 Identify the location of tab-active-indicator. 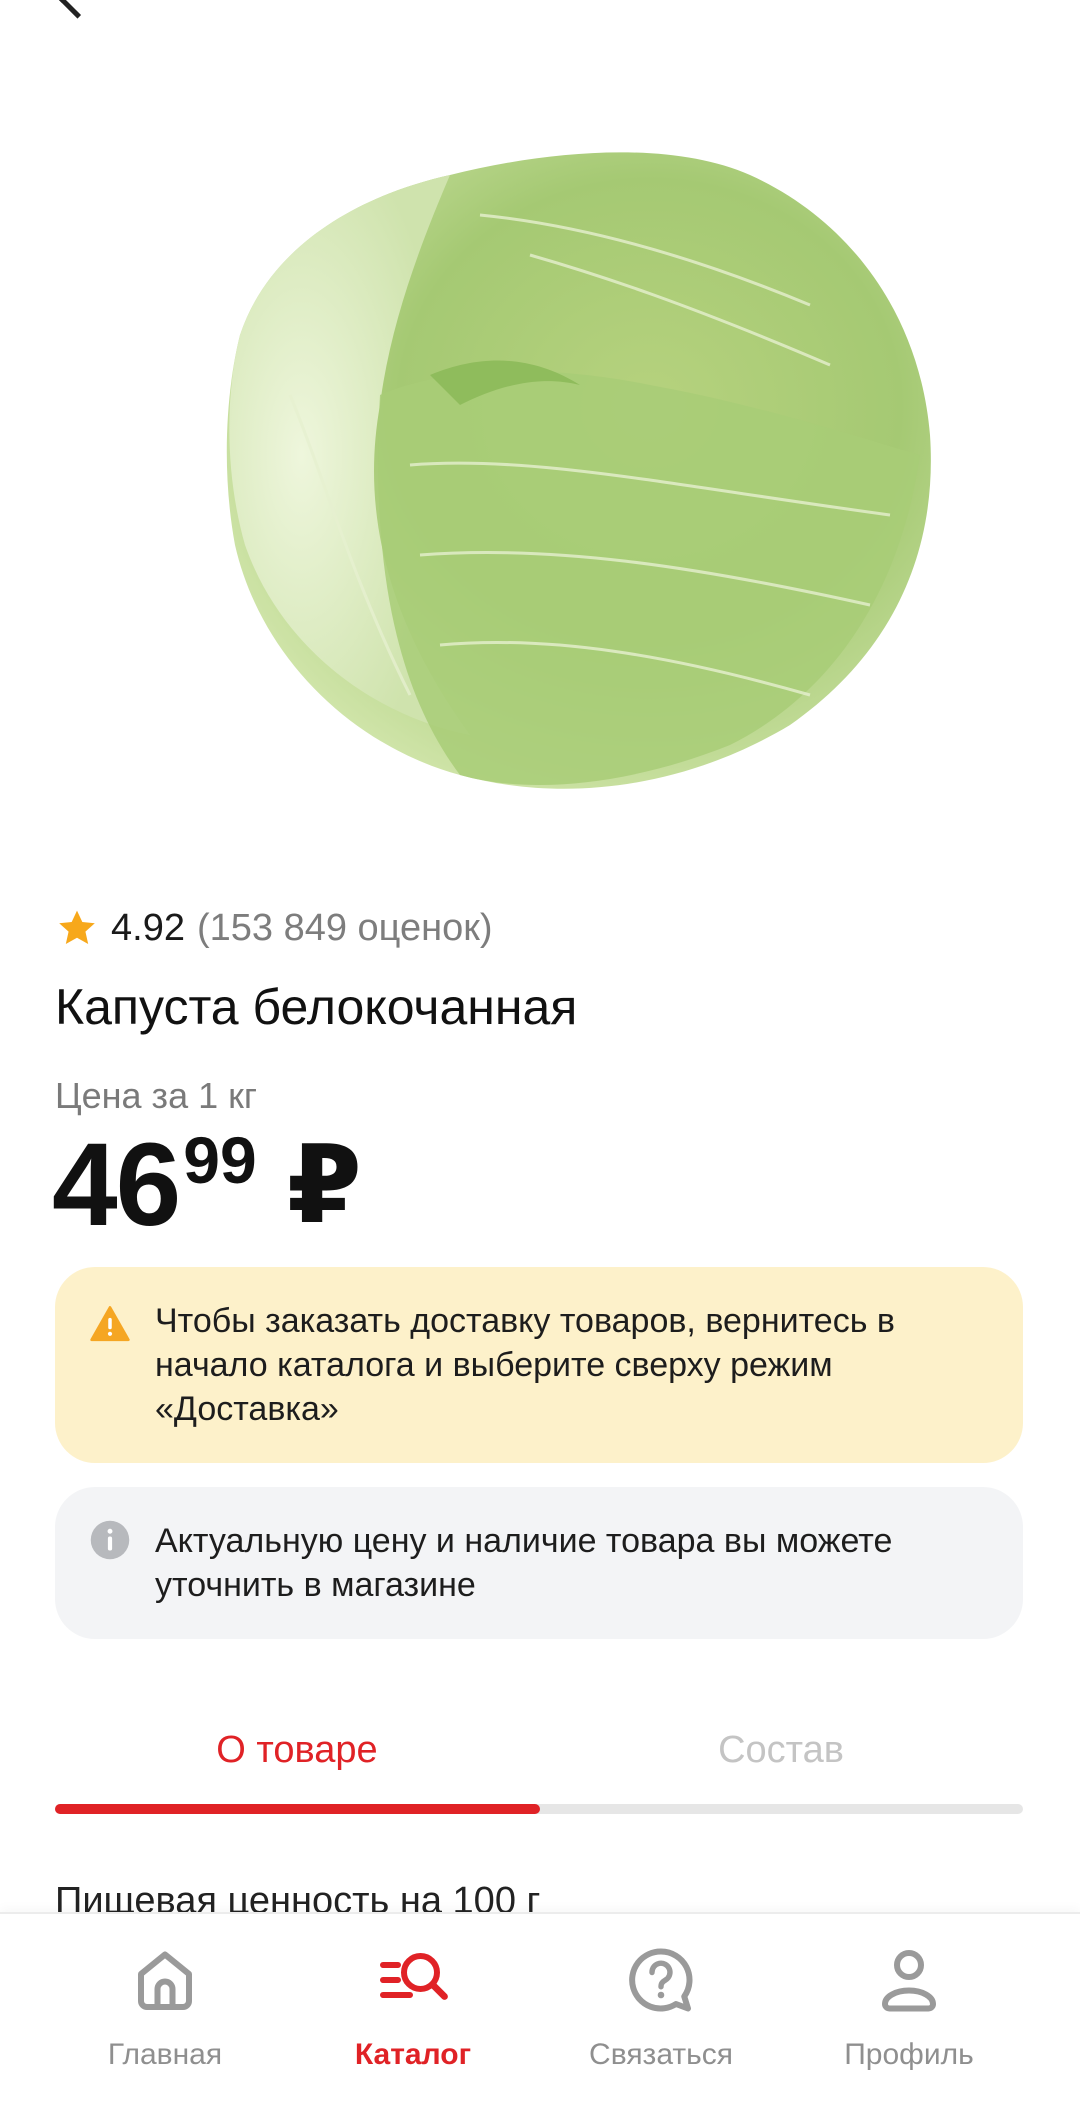
(297, 1809).